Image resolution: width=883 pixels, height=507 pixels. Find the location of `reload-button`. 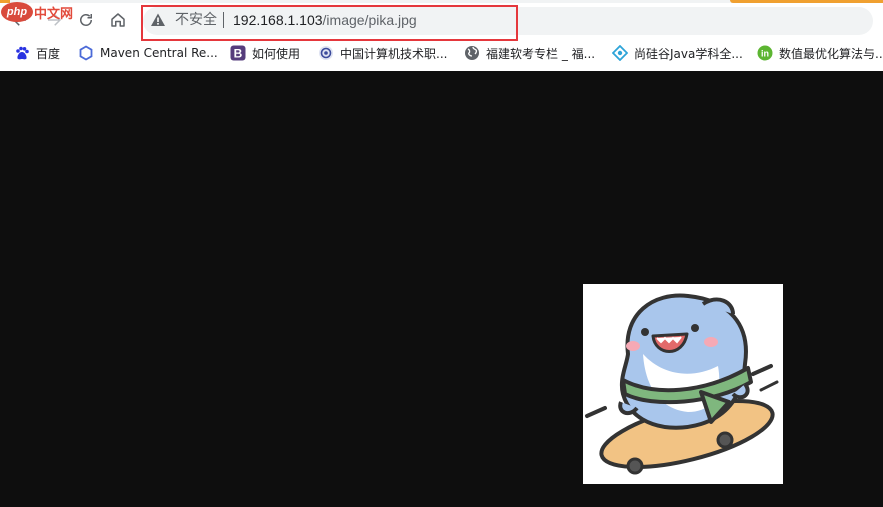

reload-button is located at coordinates (86, 20).